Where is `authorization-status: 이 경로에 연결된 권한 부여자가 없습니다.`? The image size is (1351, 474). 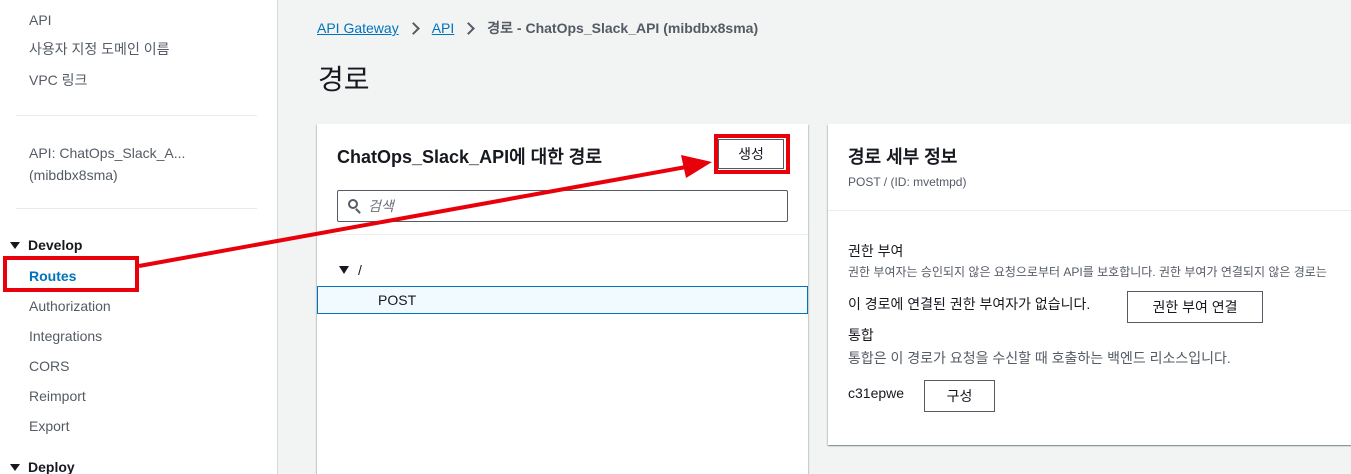 authorization-status: 이 경로에 연결된 권한 부여자가 없습니다. is located at coordinates (969, 304).